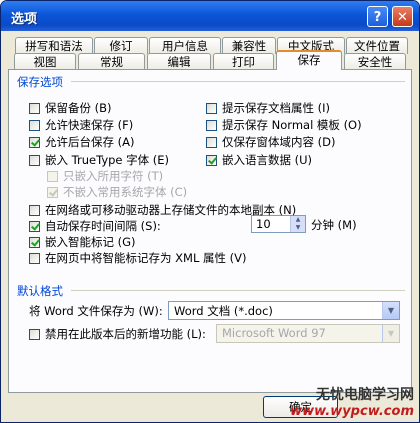 This screenshot has width=420, height=423. I want to click on save-left-2: 允许后台保存 (A), so click(82, 142).